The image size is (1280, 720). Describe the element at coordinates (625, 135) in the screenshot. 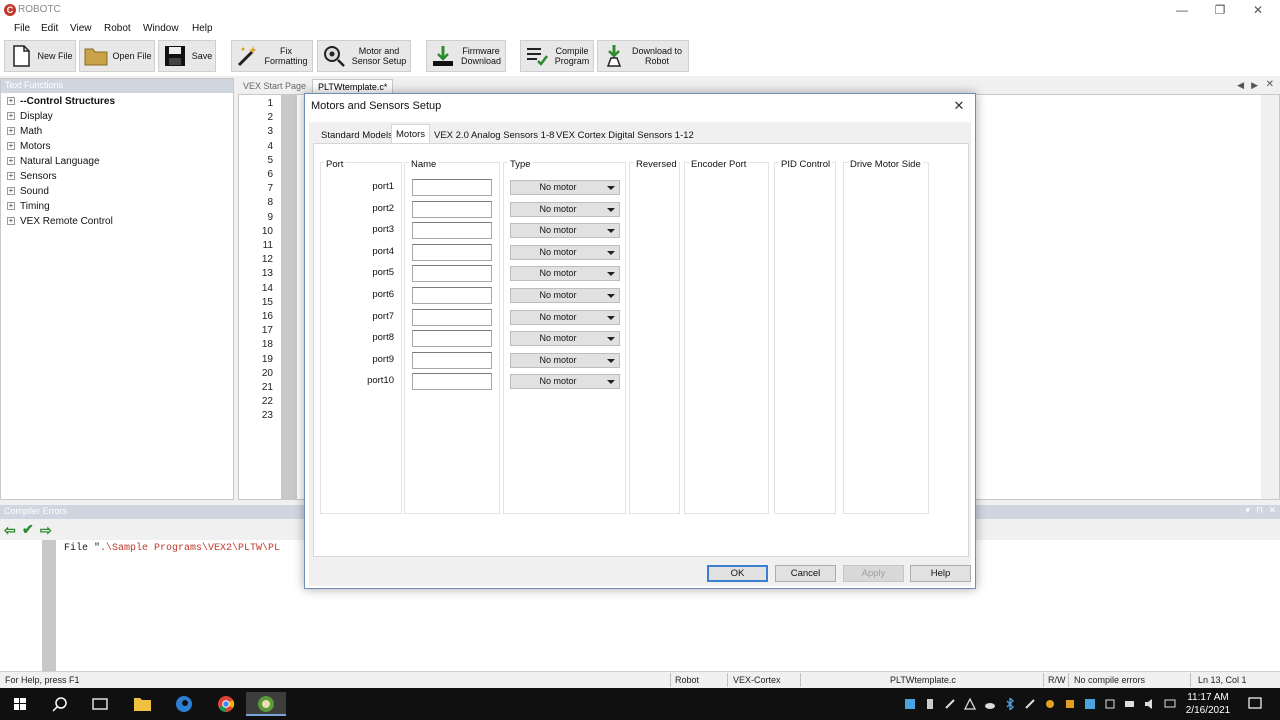

I see `tab-digital-sensors: VEX Cortex Digital Sensors 1-12` at that location.